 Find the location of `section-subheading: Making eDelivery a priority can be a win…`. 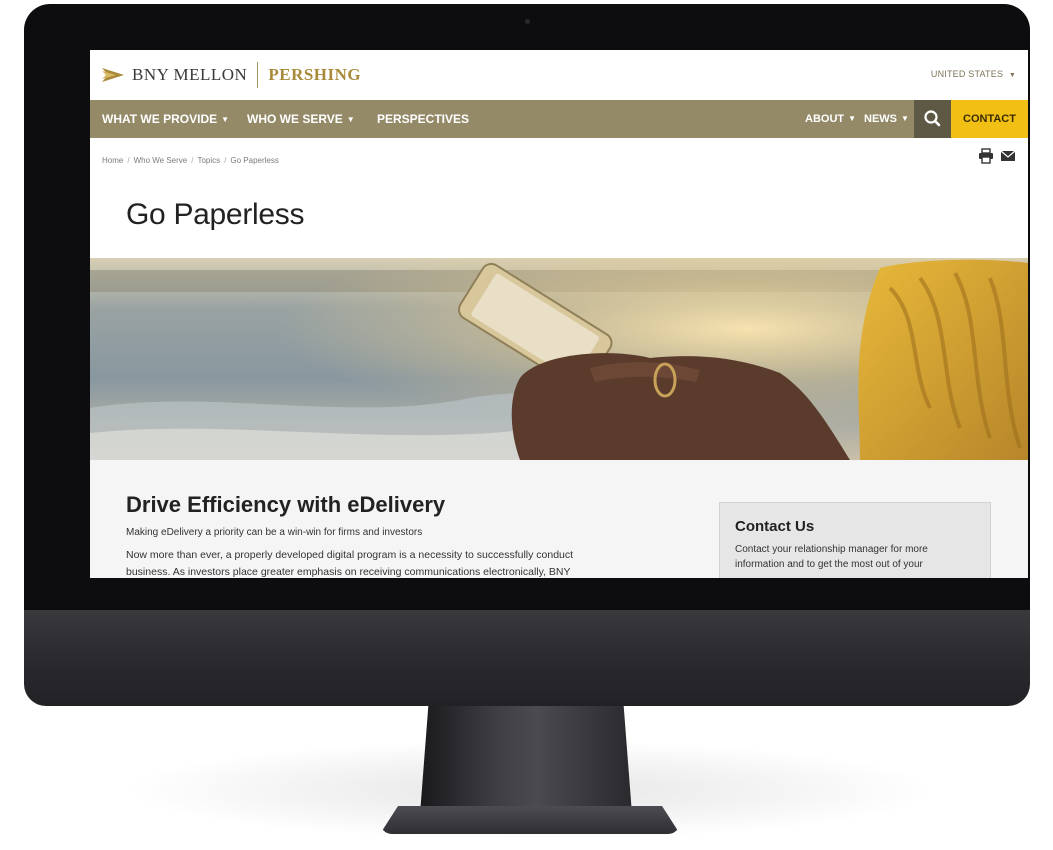

section-subheading: Making eDelivery a priority can be a win… is located at coordinates (274, 532).